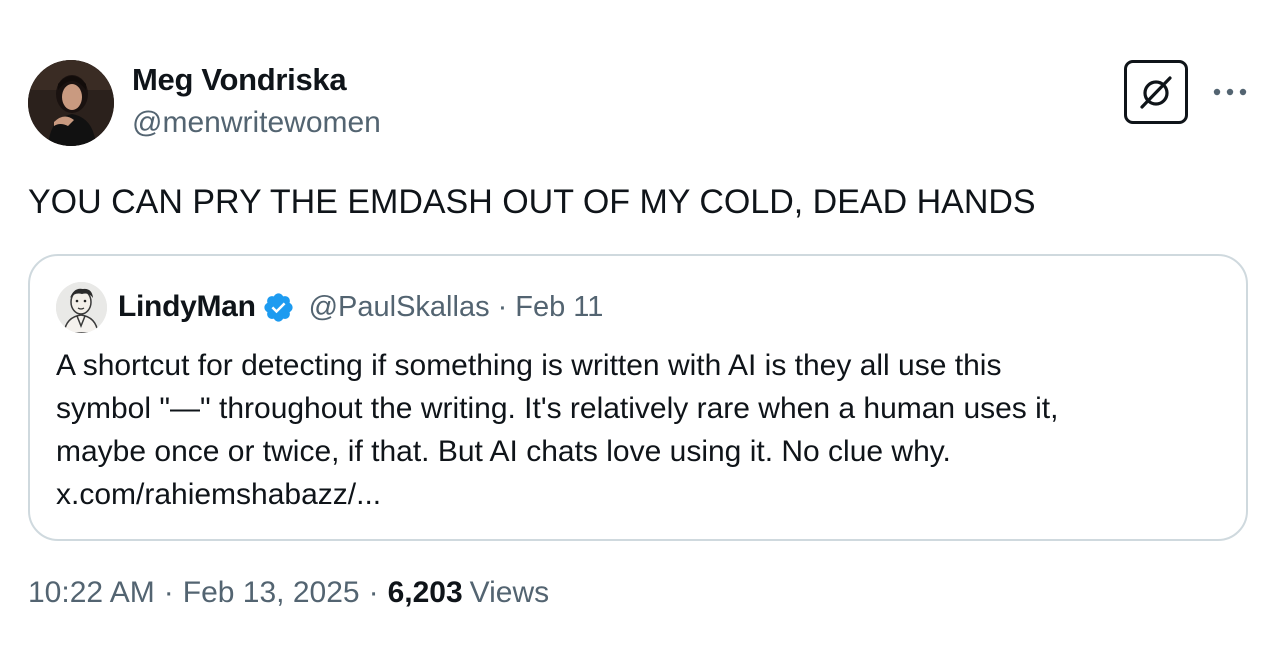  I want to click on author-handle: @menwritewomen, so click(256, 123).